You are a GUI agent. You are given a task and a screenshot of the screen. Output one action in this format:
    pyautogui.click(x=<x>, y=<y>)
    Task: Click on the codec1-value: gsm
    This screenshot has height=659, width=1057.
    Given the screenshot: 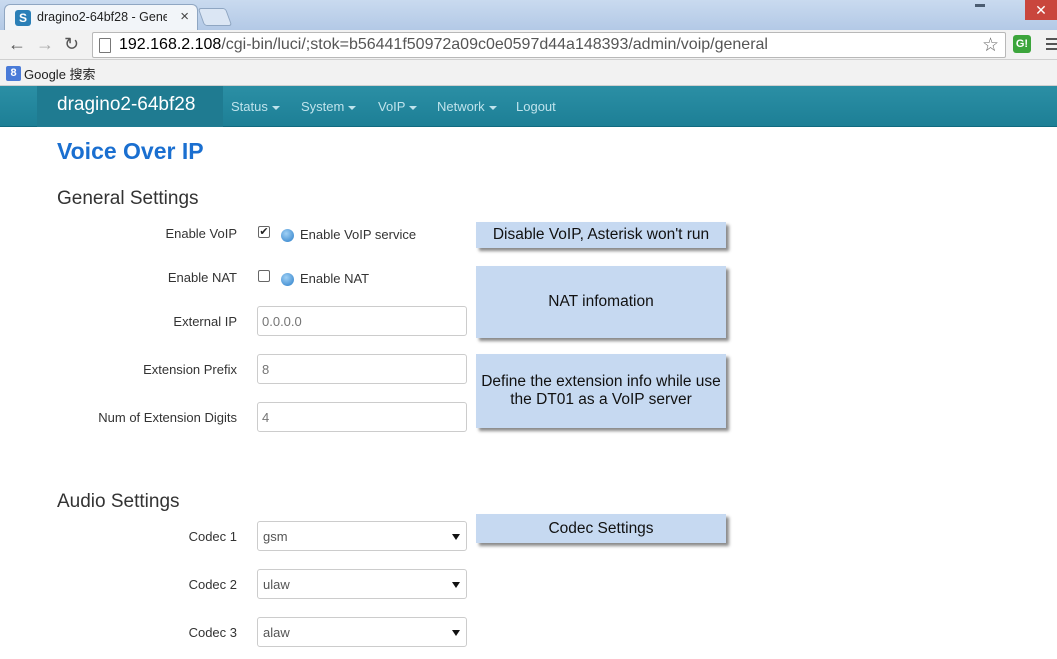 What is the action you would take?
    pyautogui.click(x=275, y=536)
    